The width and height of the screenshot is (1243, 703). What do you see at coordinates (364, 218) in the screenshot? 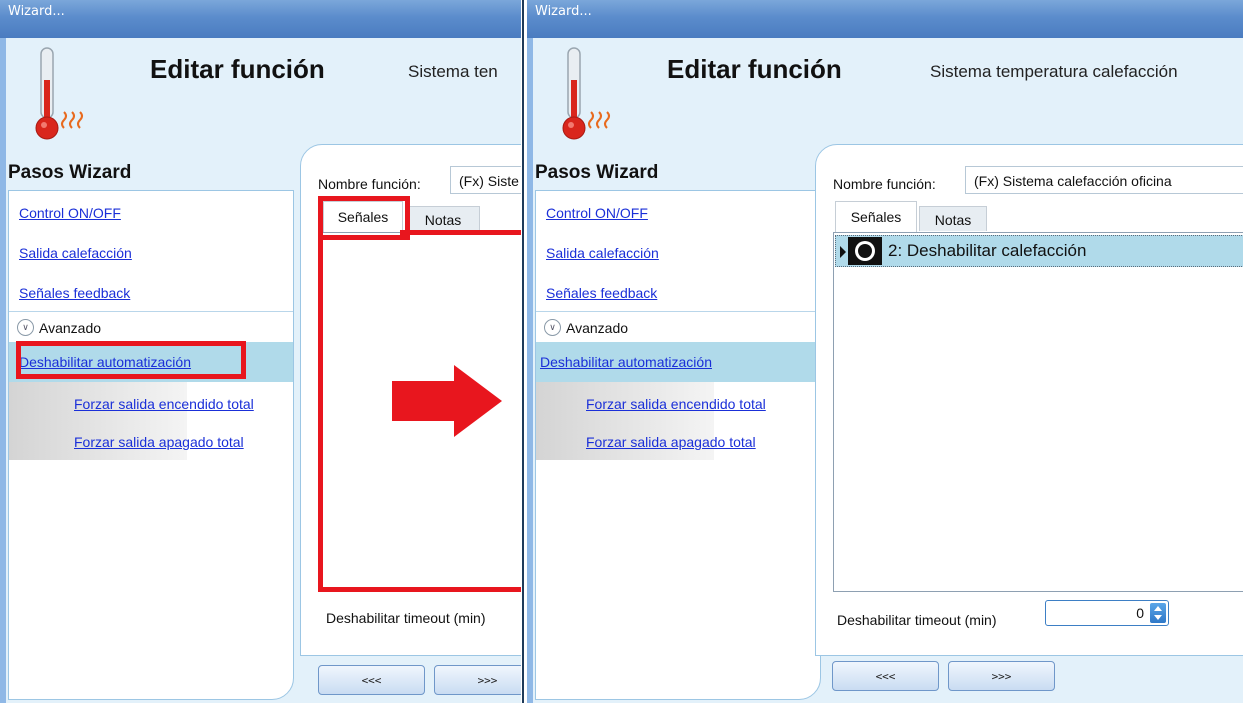
I see `highlight-tab-box` at bounding box center [364, 218].